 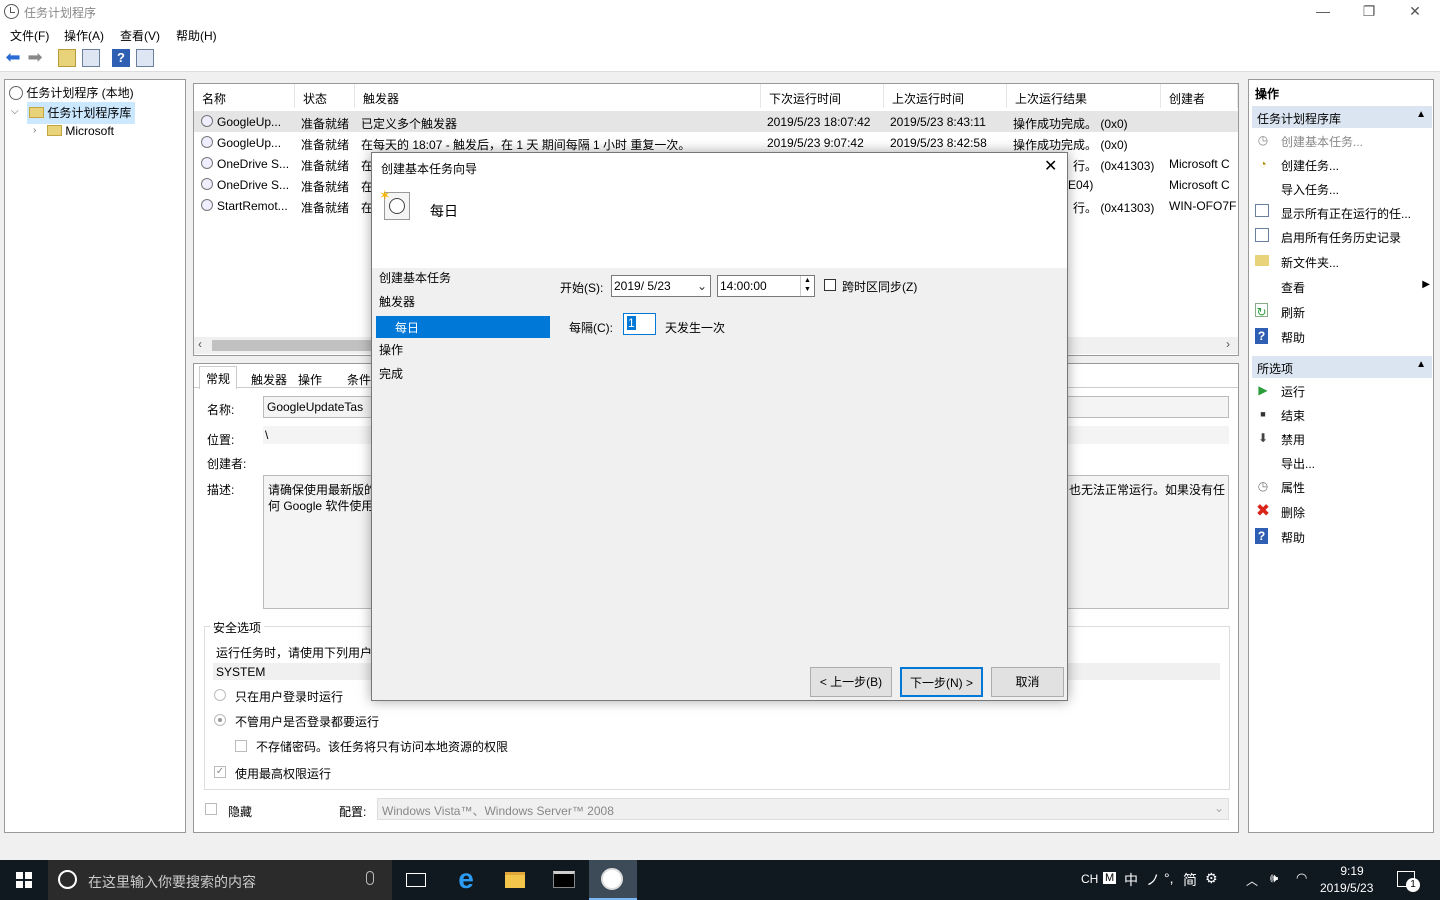 What do you see at coordinates (71, 92) in the screenshot?
I see `tree-root: 任务计划程序 (本地)` at bounding box center [71, 92].